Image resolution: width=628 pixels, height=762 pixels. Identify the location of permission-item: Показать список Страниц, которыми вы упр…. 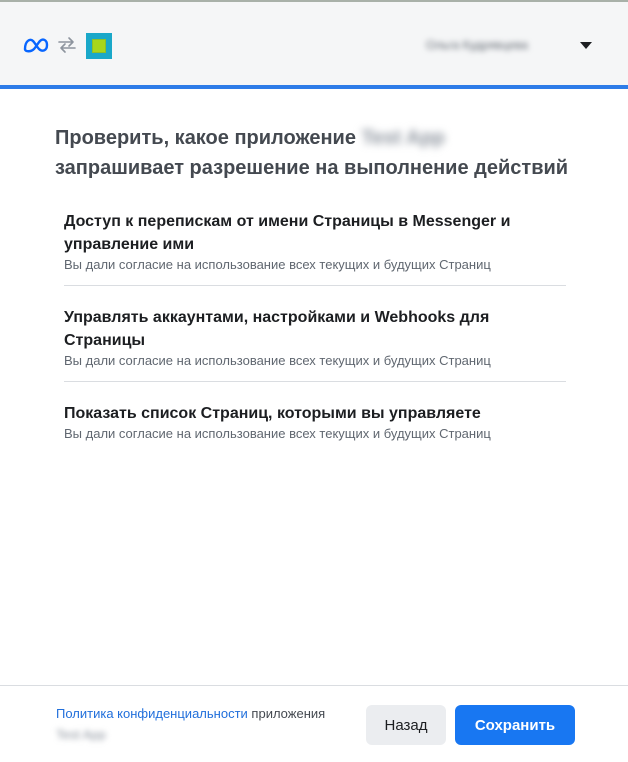
(315, 417).